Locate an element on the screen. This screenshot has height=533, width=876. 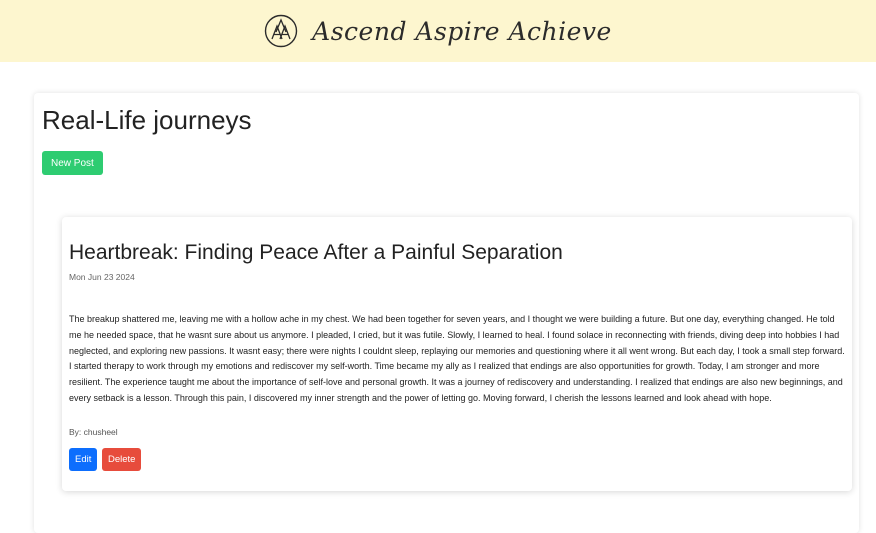
triple-a-logo-icon is located at coordinates (281, 31).